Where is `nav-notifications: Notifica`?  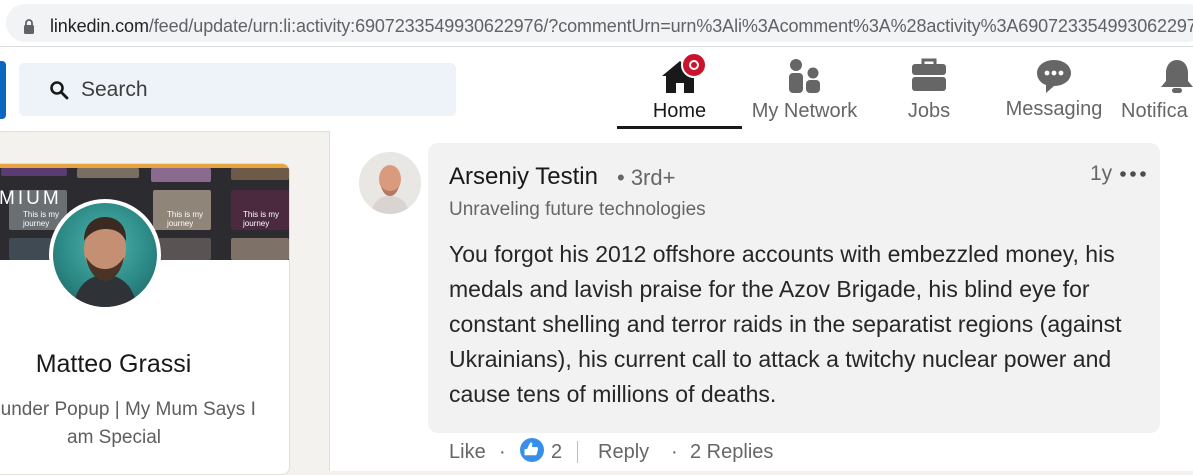 nav-notifications: Notifica is located at coordinates (1155, 89).